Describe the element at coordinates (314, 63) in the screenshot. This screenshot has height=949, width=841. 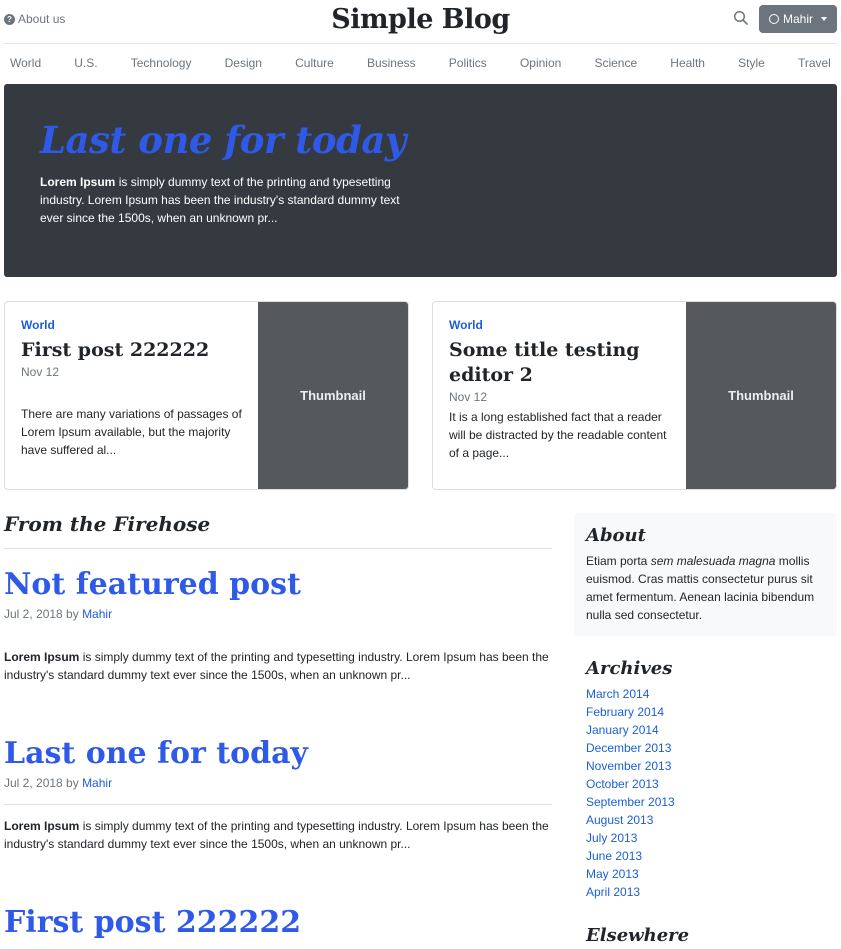
I see `nav-item-culture: Culture` at that location.